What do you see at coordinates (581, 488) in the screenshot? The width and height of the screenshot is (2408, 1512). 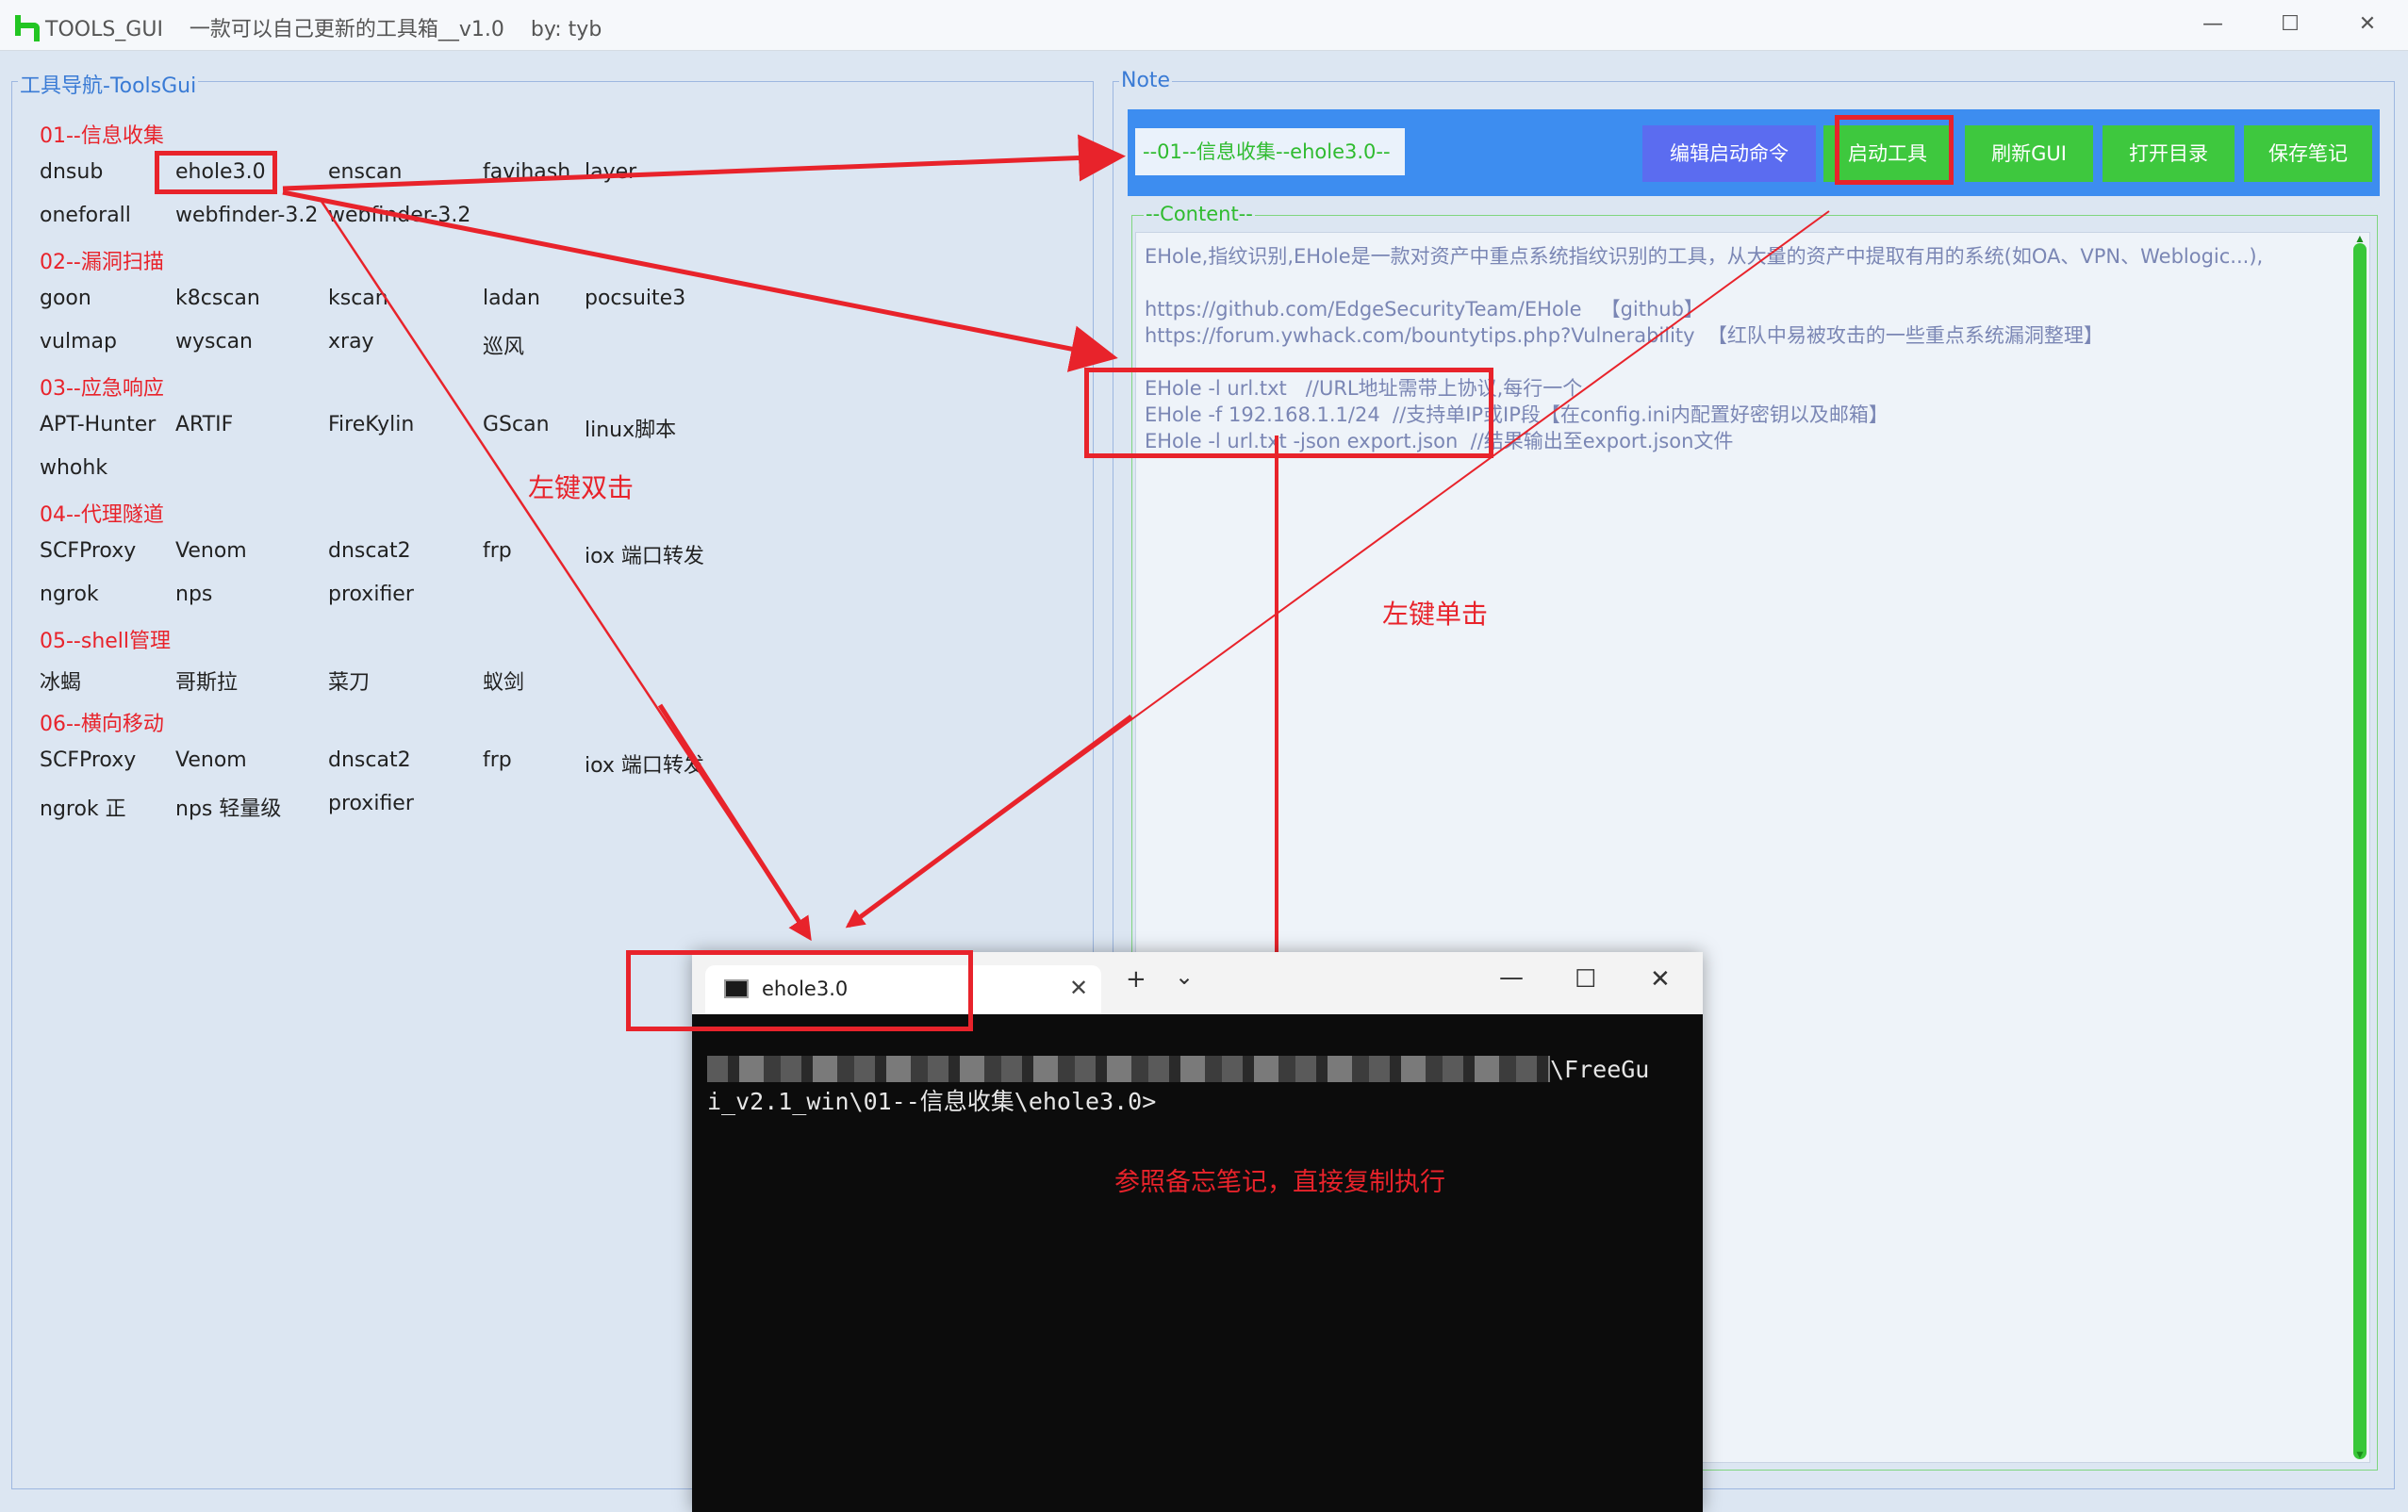 I see `double-click-annotation: 左键双击` at bounding box center [581, 488].